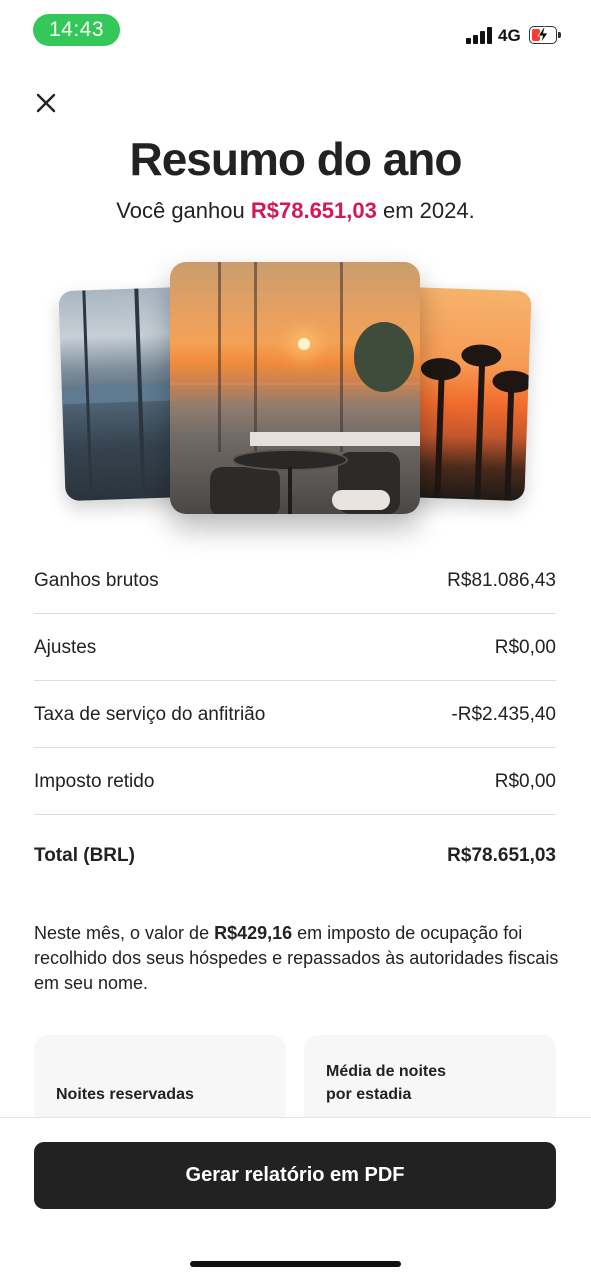 This screenshot has width=591, height=1281. I want to click on listing-photo-main, so click(295, 388).